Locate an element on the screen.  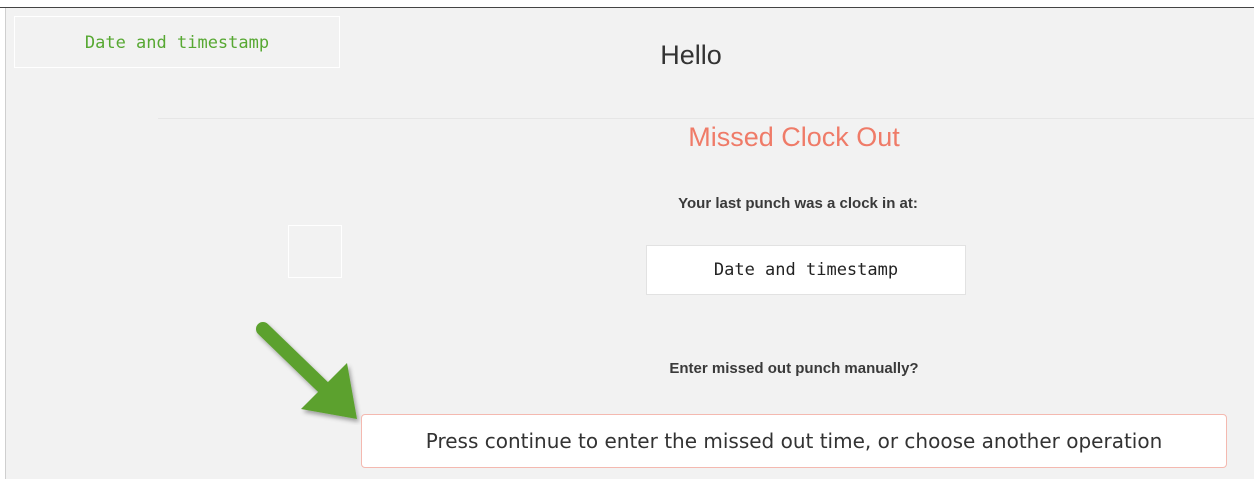
page-title: Missed Clock Out is located at coordinates (794, 137).